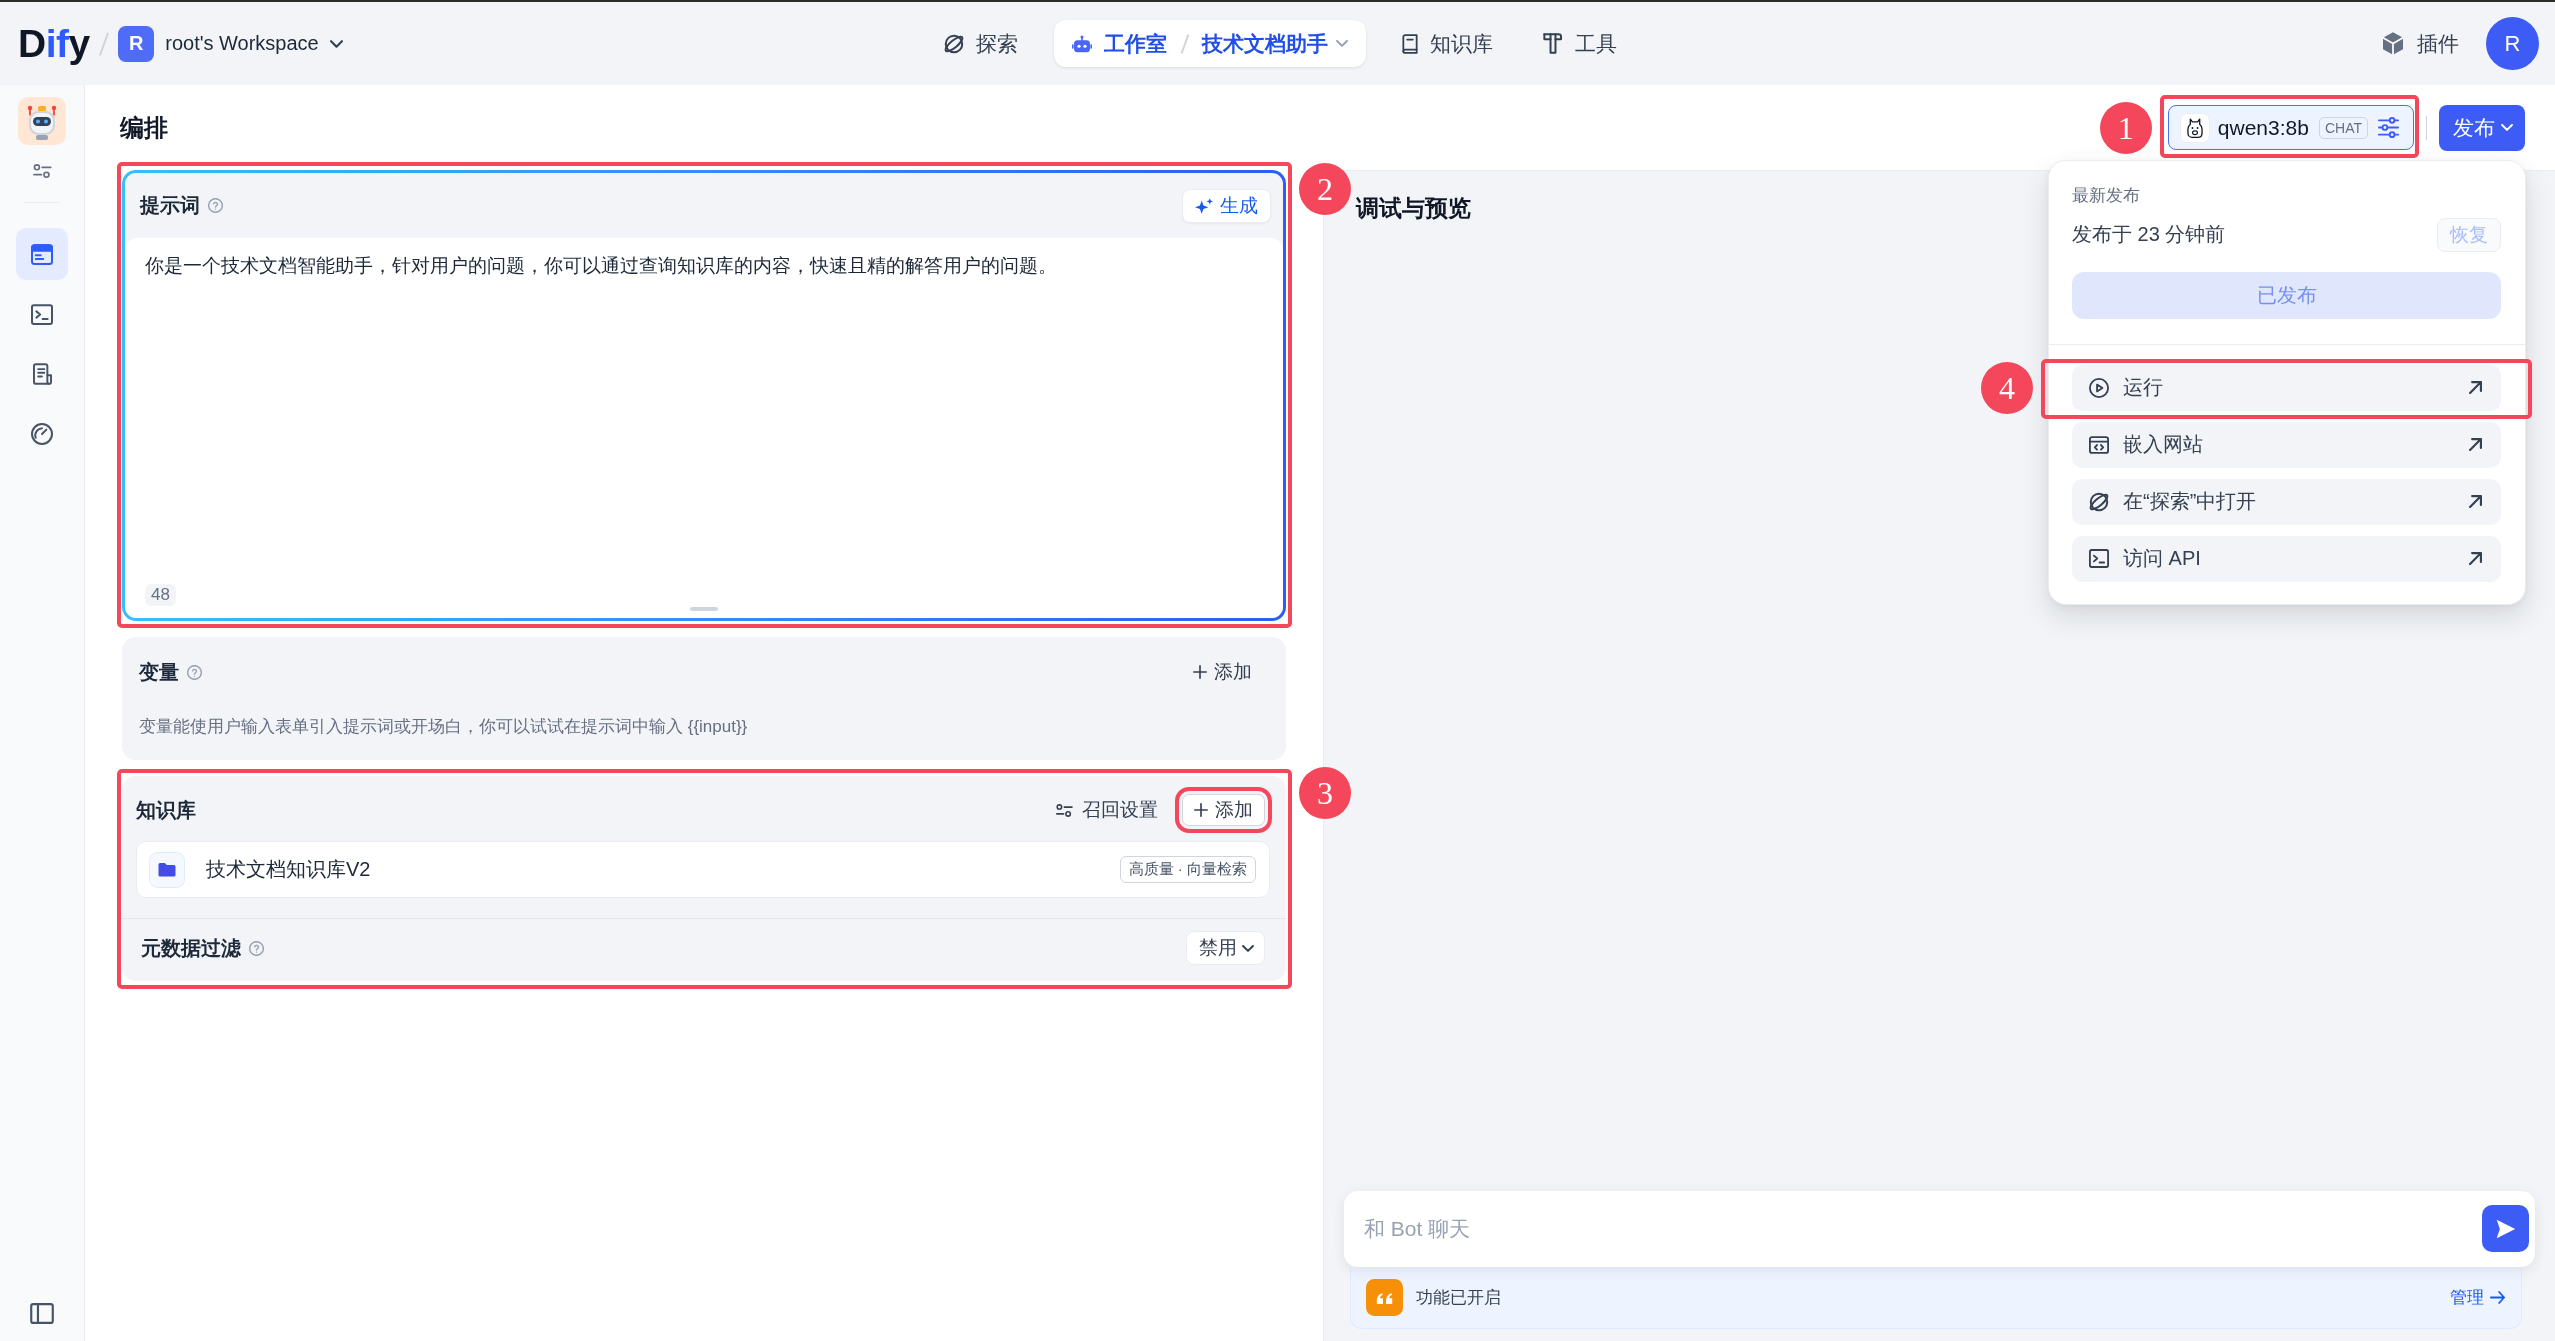 Image resolution: width=2555 pixels, height=1341 pixels. Describe the element at coordinates (704, 609) in the screenshot. I see `resize-handle` at that location.